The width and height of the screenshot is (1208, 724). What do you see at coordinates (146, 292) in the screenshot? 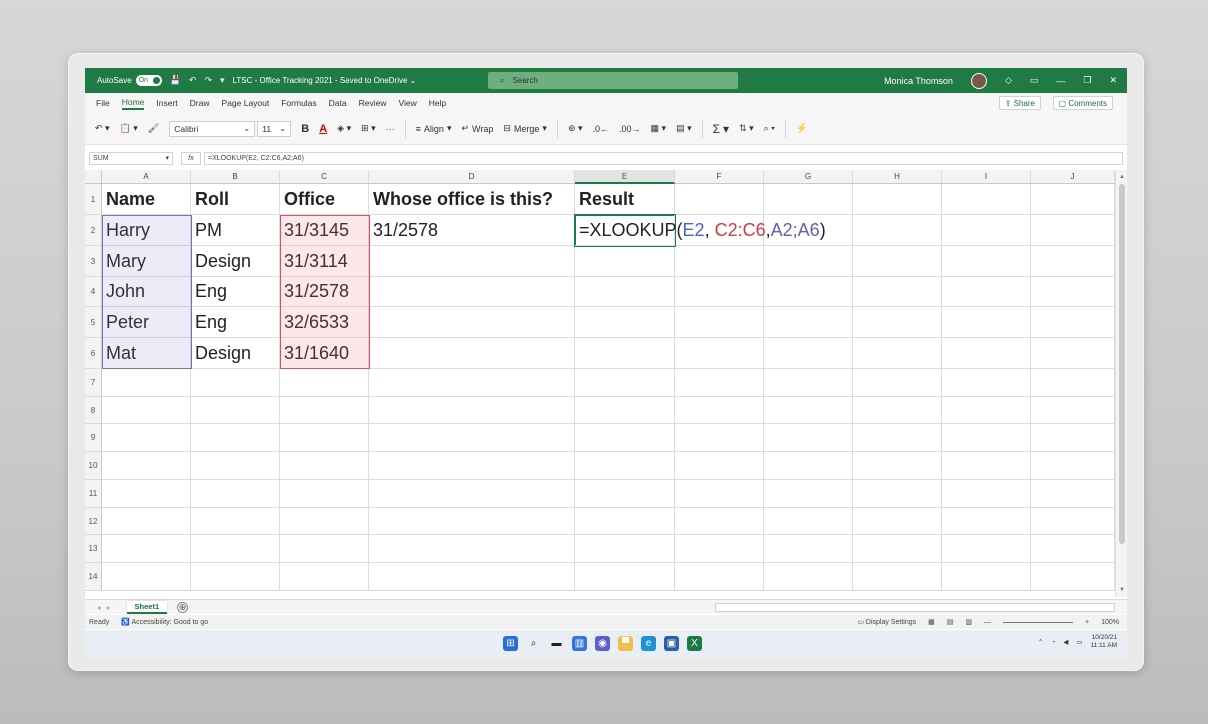
I see `cell-a4: John` at bounding box center [146, 292].